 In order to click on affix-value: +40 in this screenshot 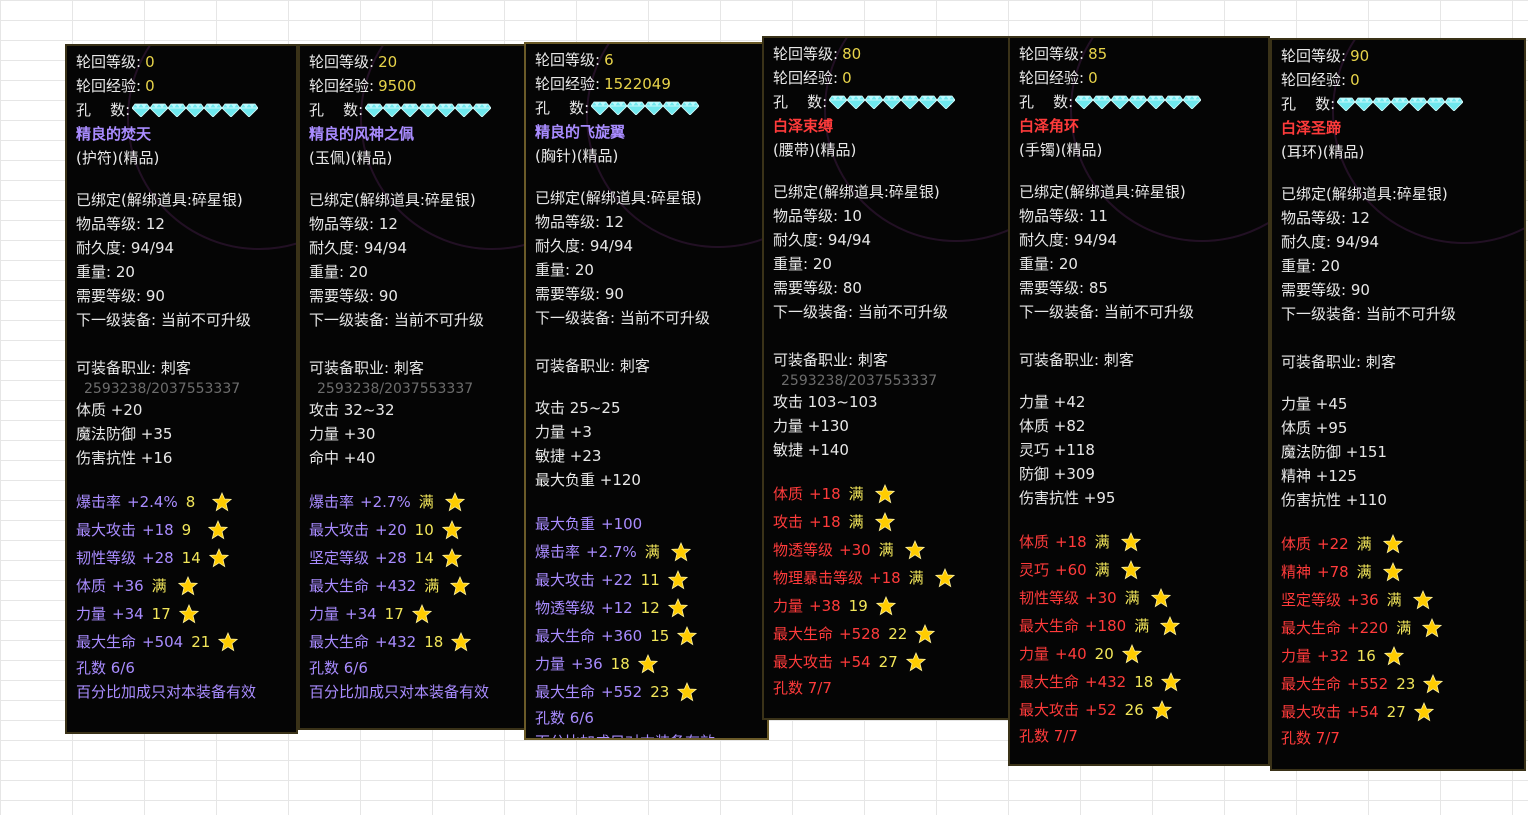, I will do `click(1071, 654)`.